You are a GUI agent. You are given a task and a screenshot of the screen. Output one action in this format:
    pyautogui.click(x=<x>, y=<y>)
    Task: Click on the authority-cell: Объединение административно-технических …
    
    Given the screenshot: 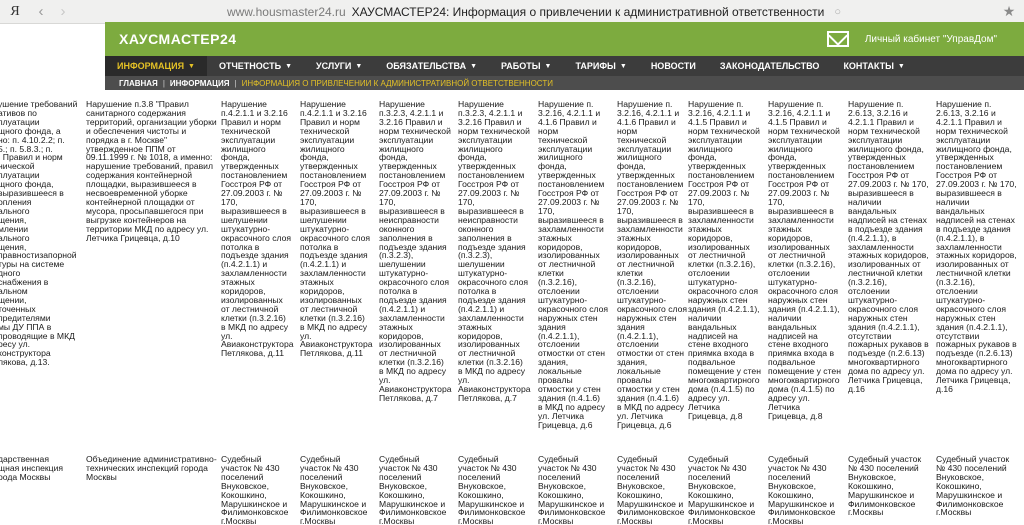 What is the action you would take?
    pyautogui.click(x=151, y=468)
    